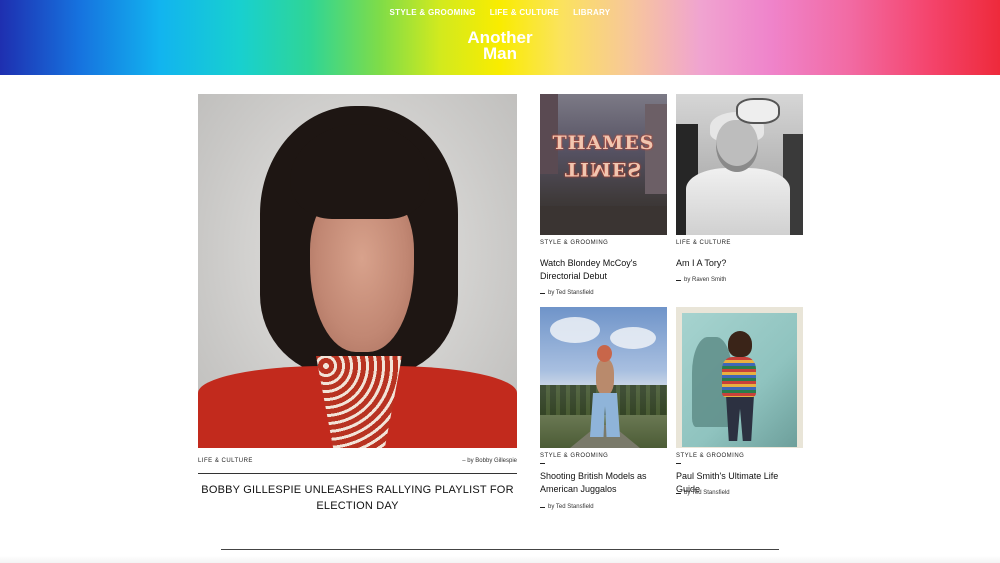 The image size is (1000, 563). What do you see at coordinates (737, 146) in the screenshot?
I see `image-face` at bounding box center [737, 146].